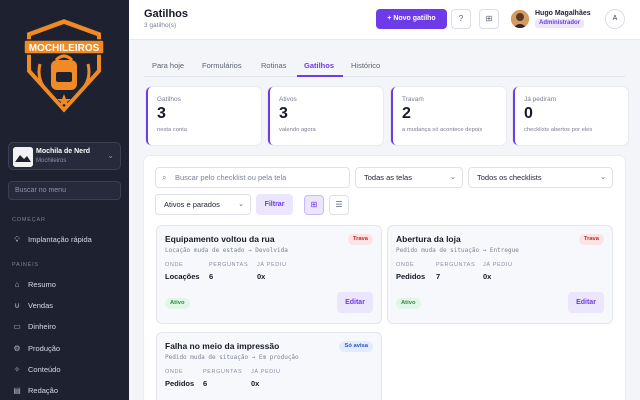  What do you see at coordinates (182, 276) in the screenshot?
I see `where-value: Locações` at bounding box center [182, 276].